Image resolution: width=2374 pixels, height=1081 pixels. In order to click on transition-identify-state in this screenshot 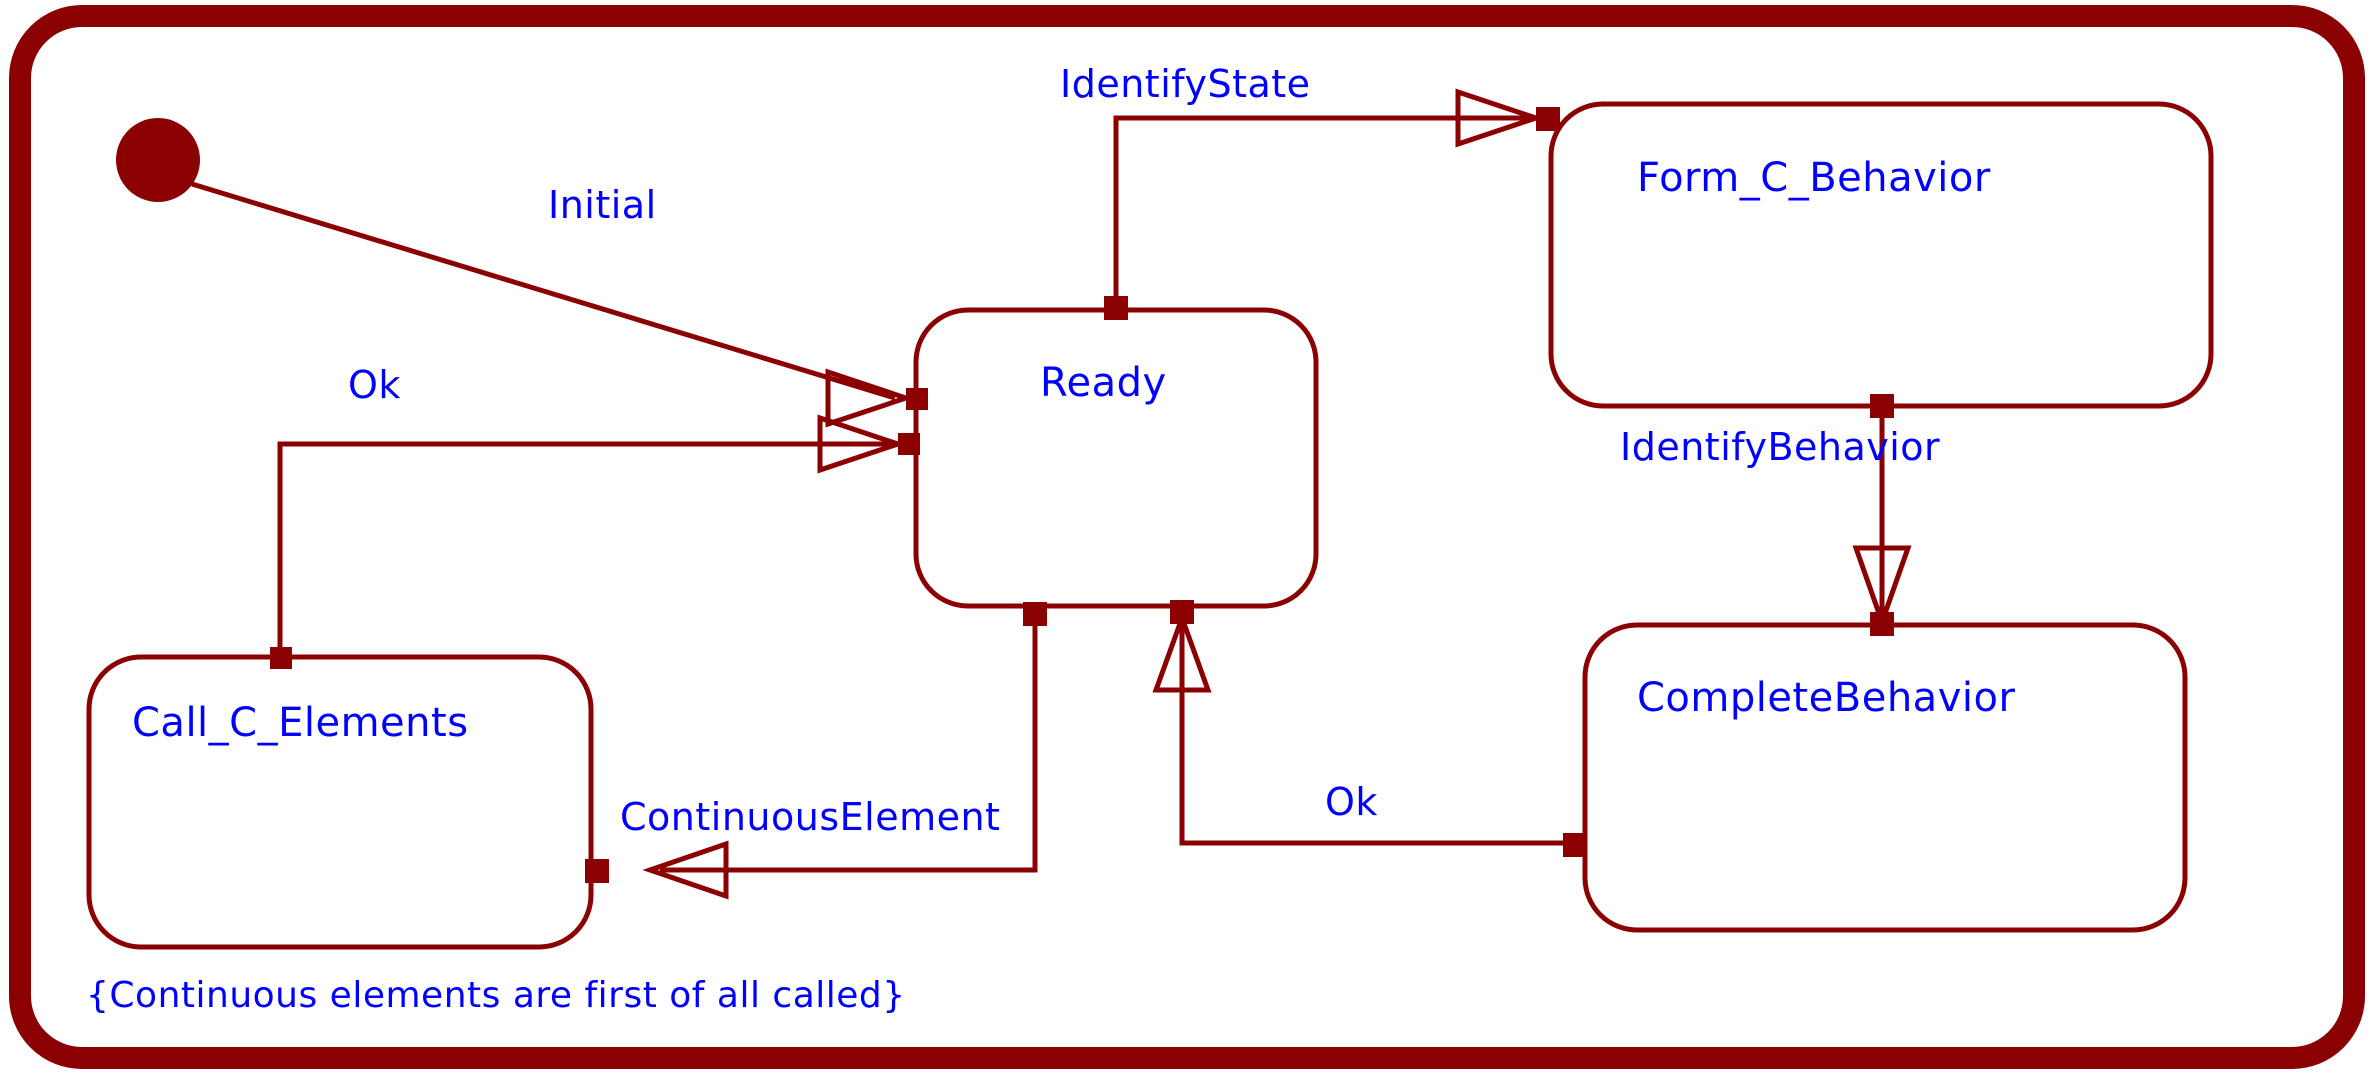, I will do `click(1332, 204)`.